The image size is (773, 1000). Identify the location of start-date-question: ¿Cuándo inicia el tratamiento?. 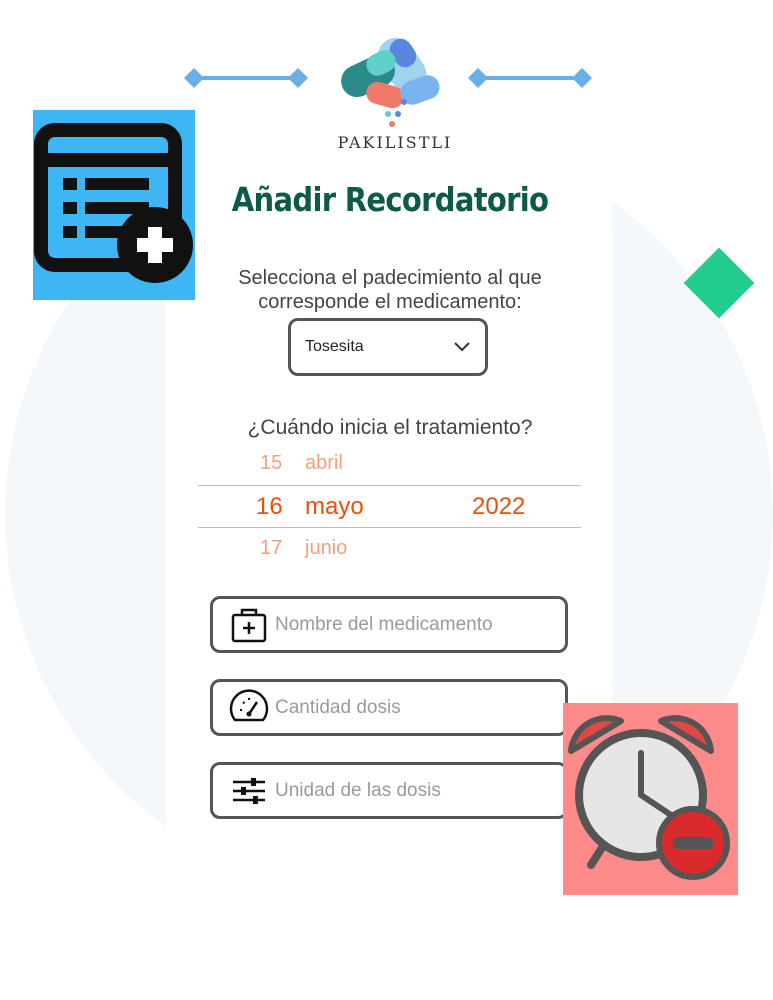
(390, 427).